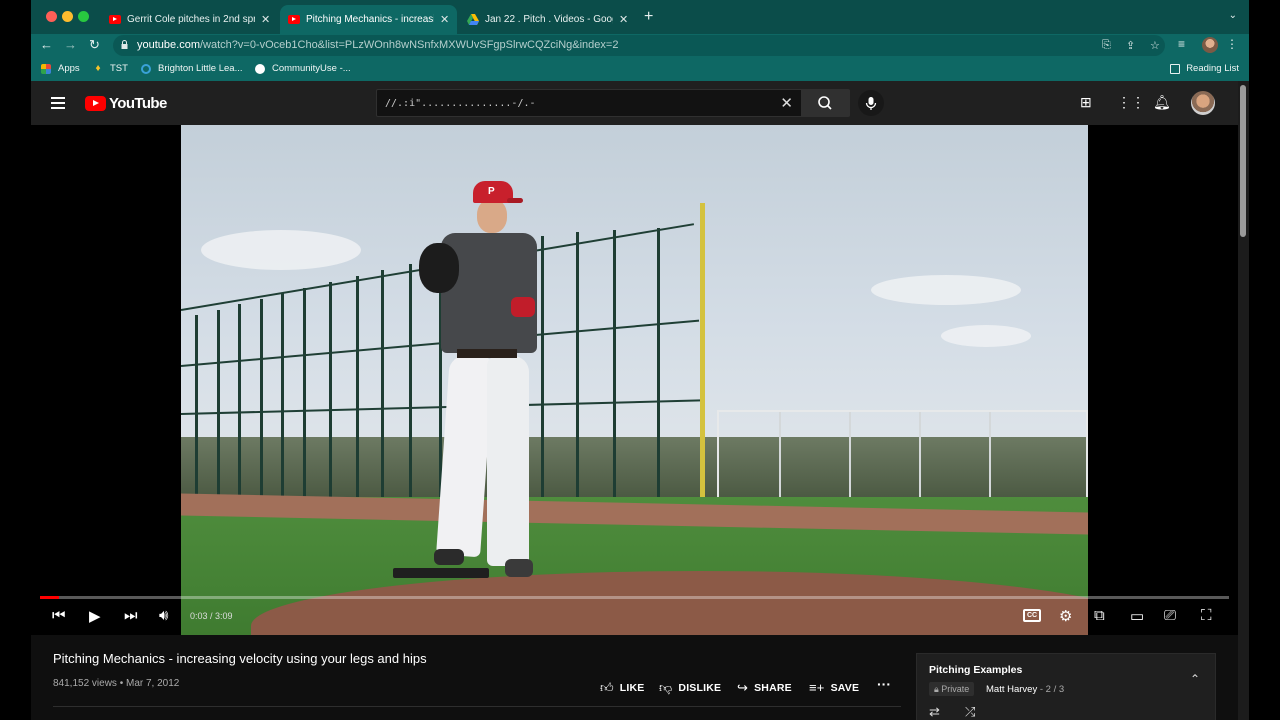 The height and width of the screenshot is (720, 1280). What do you see at coordinates (67, 16) in the screenshot?
I see `minimize-window-button` at bounding box center [67, 16].